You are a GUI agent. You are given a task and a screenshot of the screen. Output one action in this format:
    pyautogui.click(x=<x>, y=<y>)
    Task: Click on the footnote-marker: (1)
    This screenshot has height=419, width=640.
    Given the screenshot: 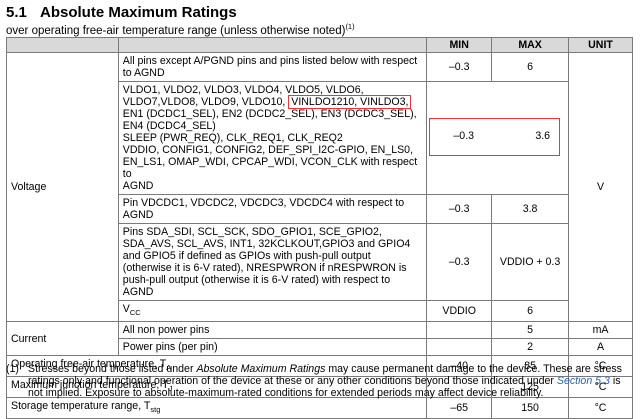 What is the action you would take?
    pyautogui.click(x=12, y=369)
    